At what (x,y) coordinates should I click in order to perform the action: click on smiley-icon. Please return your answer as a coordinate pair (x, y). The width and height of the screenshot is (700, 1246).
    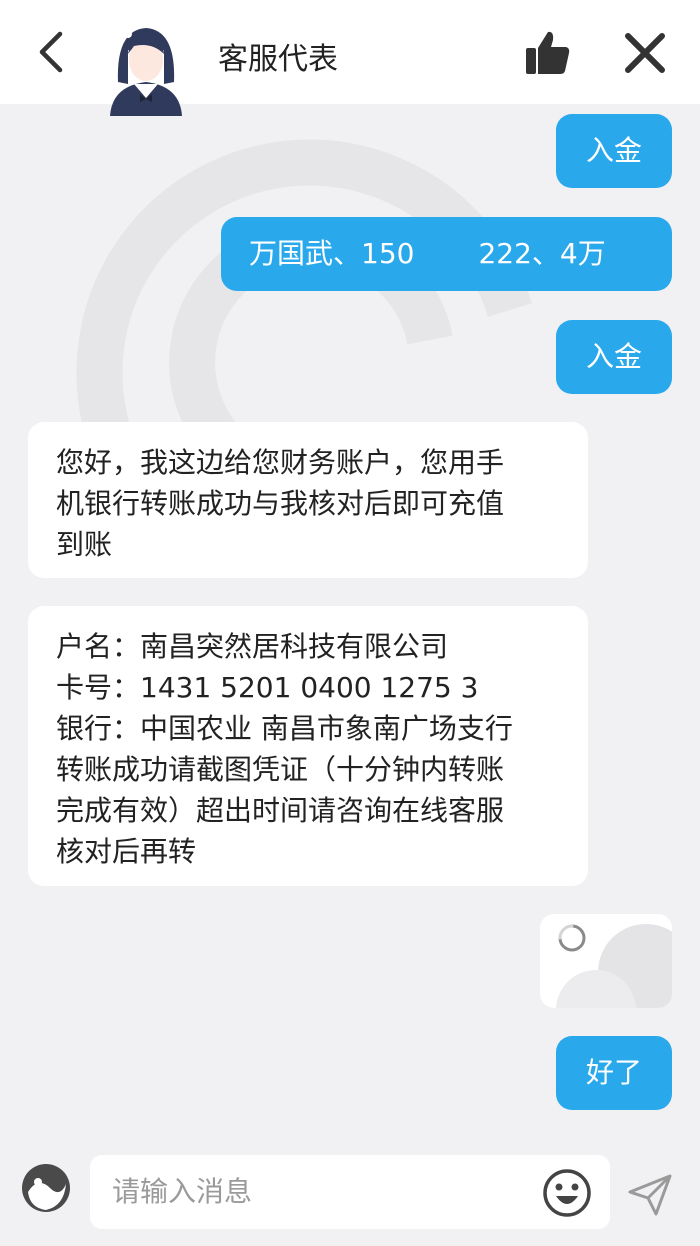
    Looking at the image, I should click on (567, 1193).